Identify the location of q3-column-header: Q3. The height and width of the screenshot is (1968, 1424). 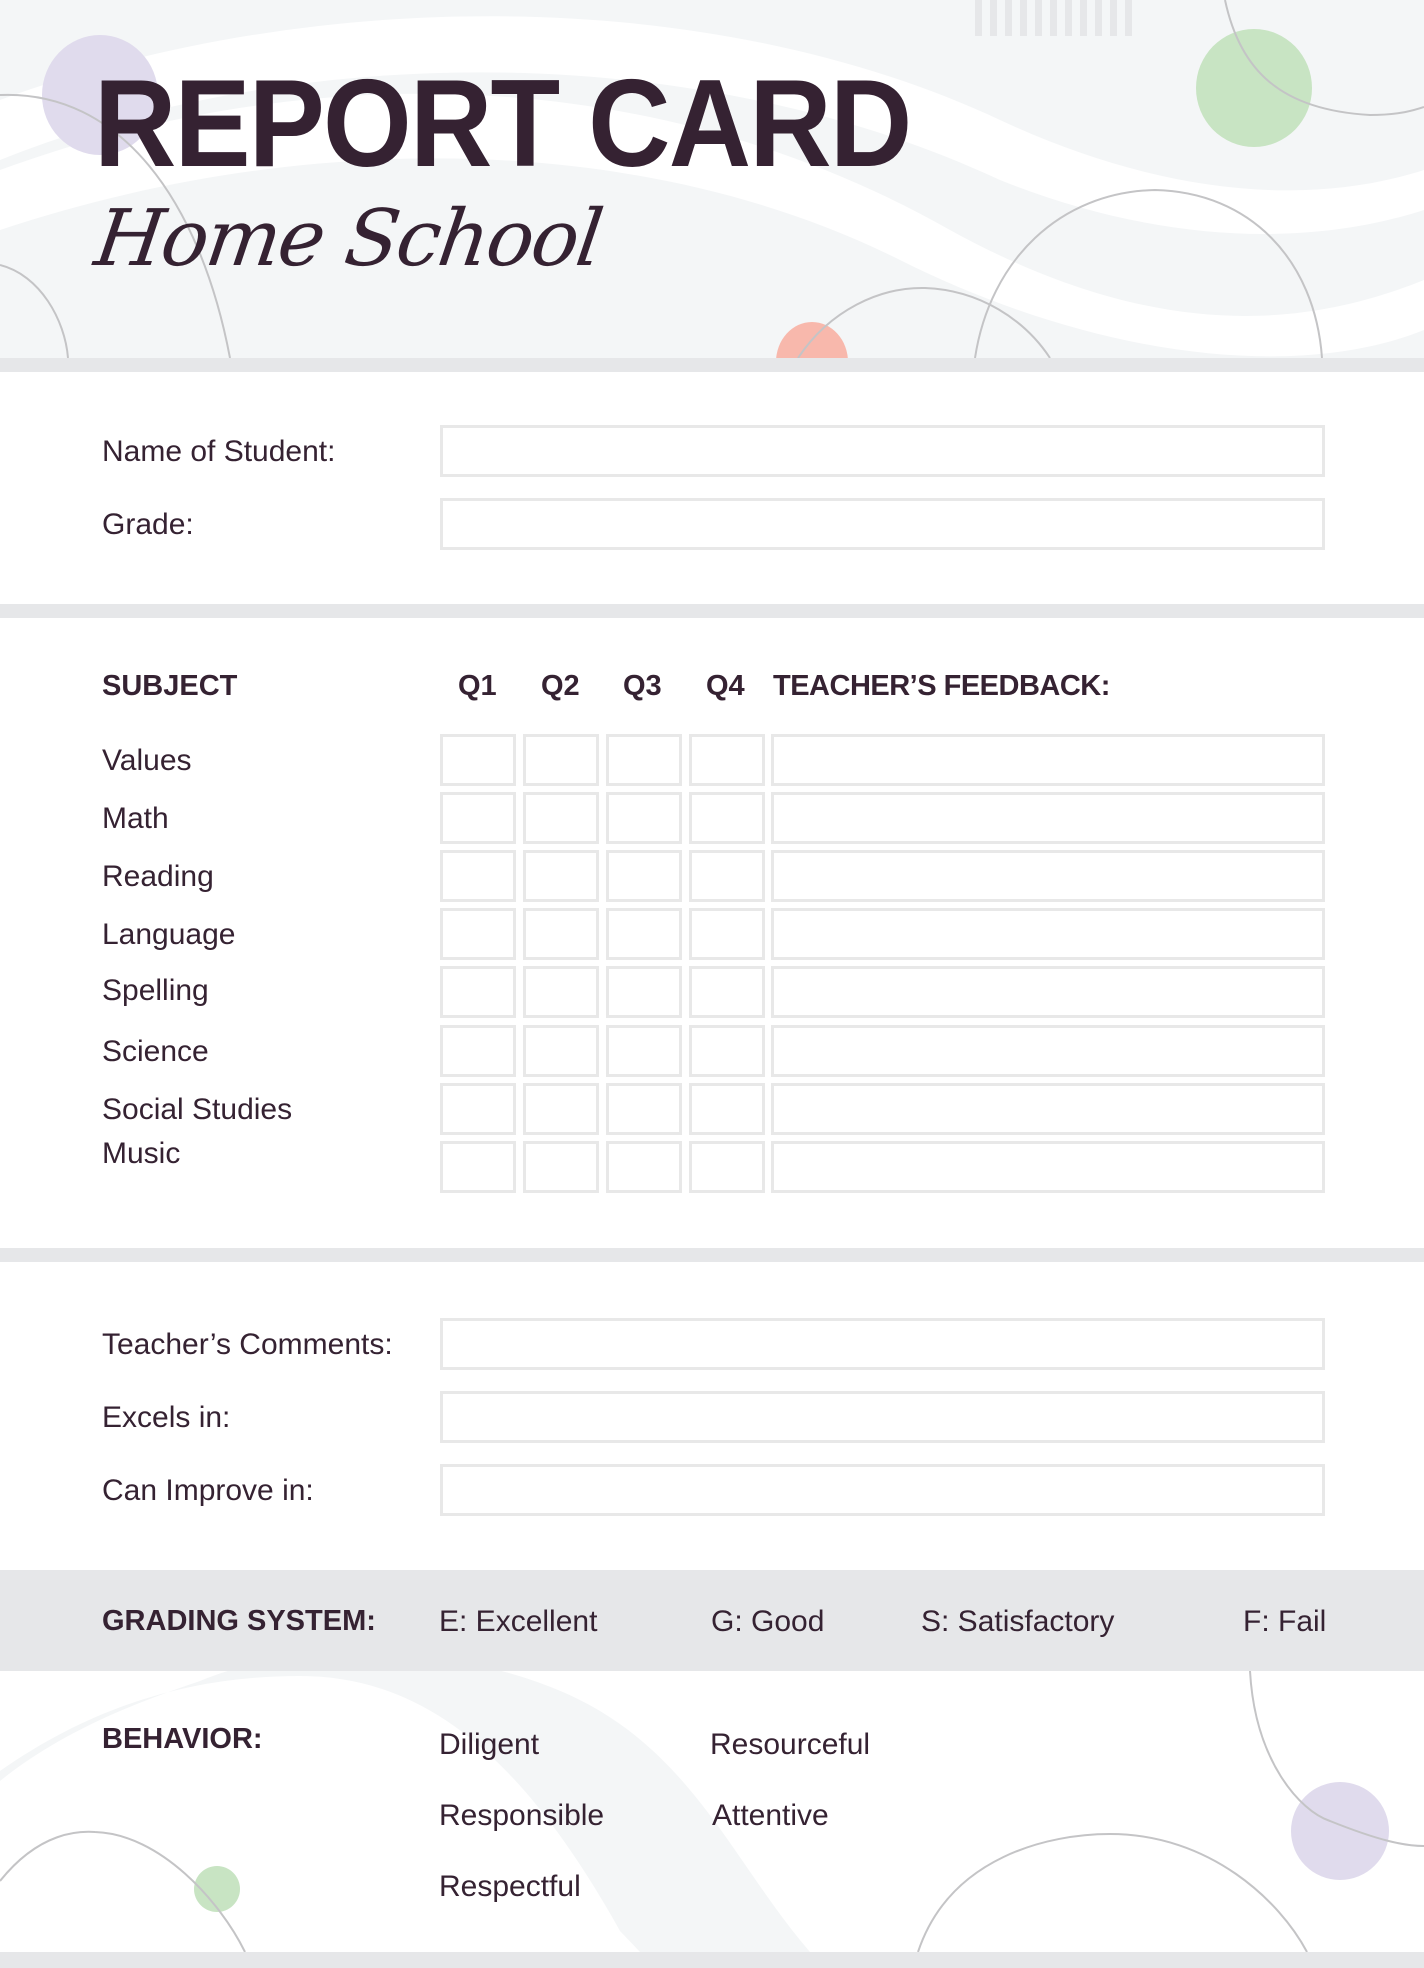
(642, 686).